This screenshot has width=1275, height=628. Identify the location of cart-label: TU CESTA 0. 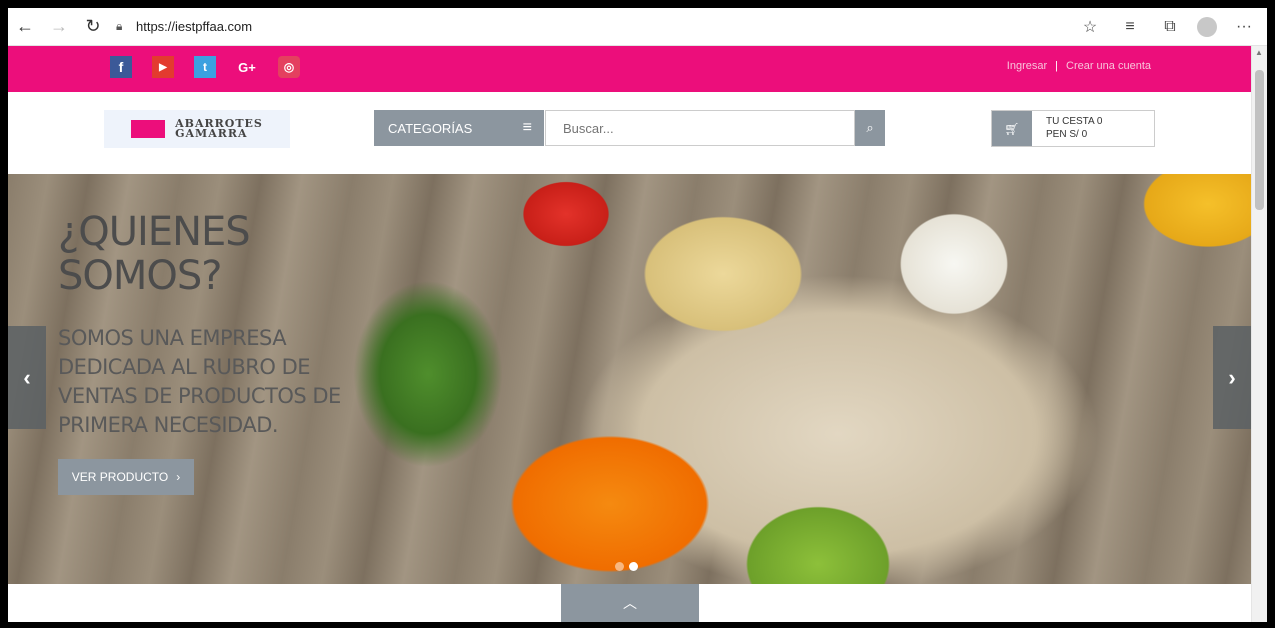
(1074, 121).